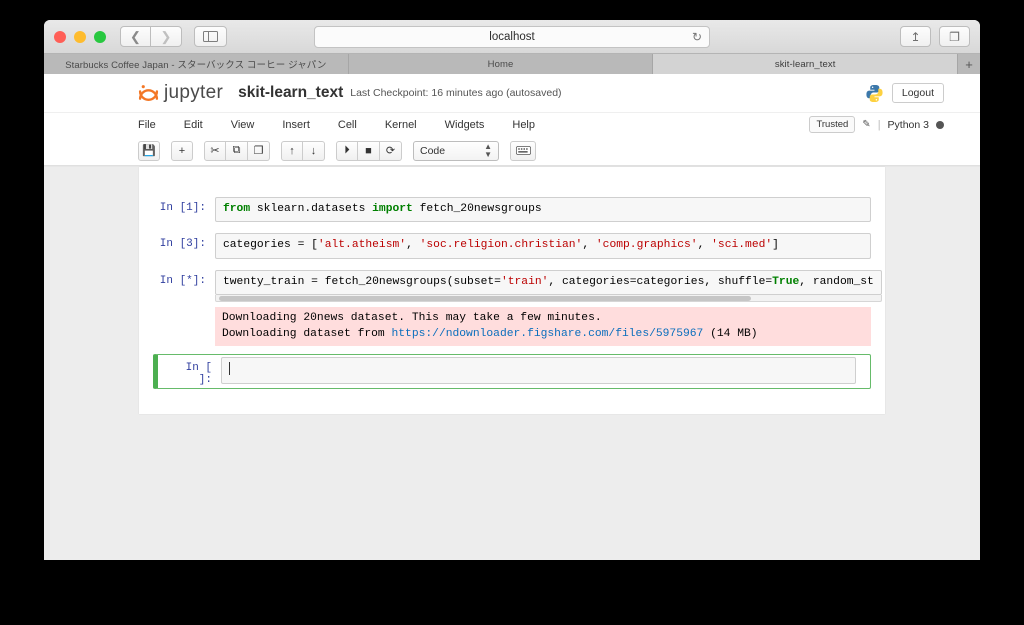 The height and width of the screenshot is (625, 1024). I want to click on code-token: , categories=categories, shuffle=, so click(660, 281).